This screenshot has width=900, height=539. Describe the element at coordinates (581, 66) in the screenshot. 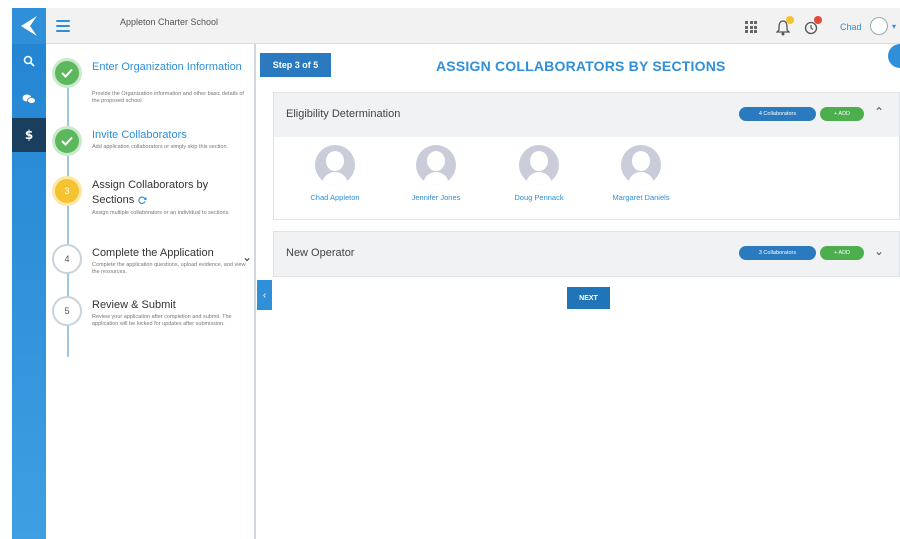

I see `page-title: ASSIGN COLLABORATORS BY SECTIONS` at that location.